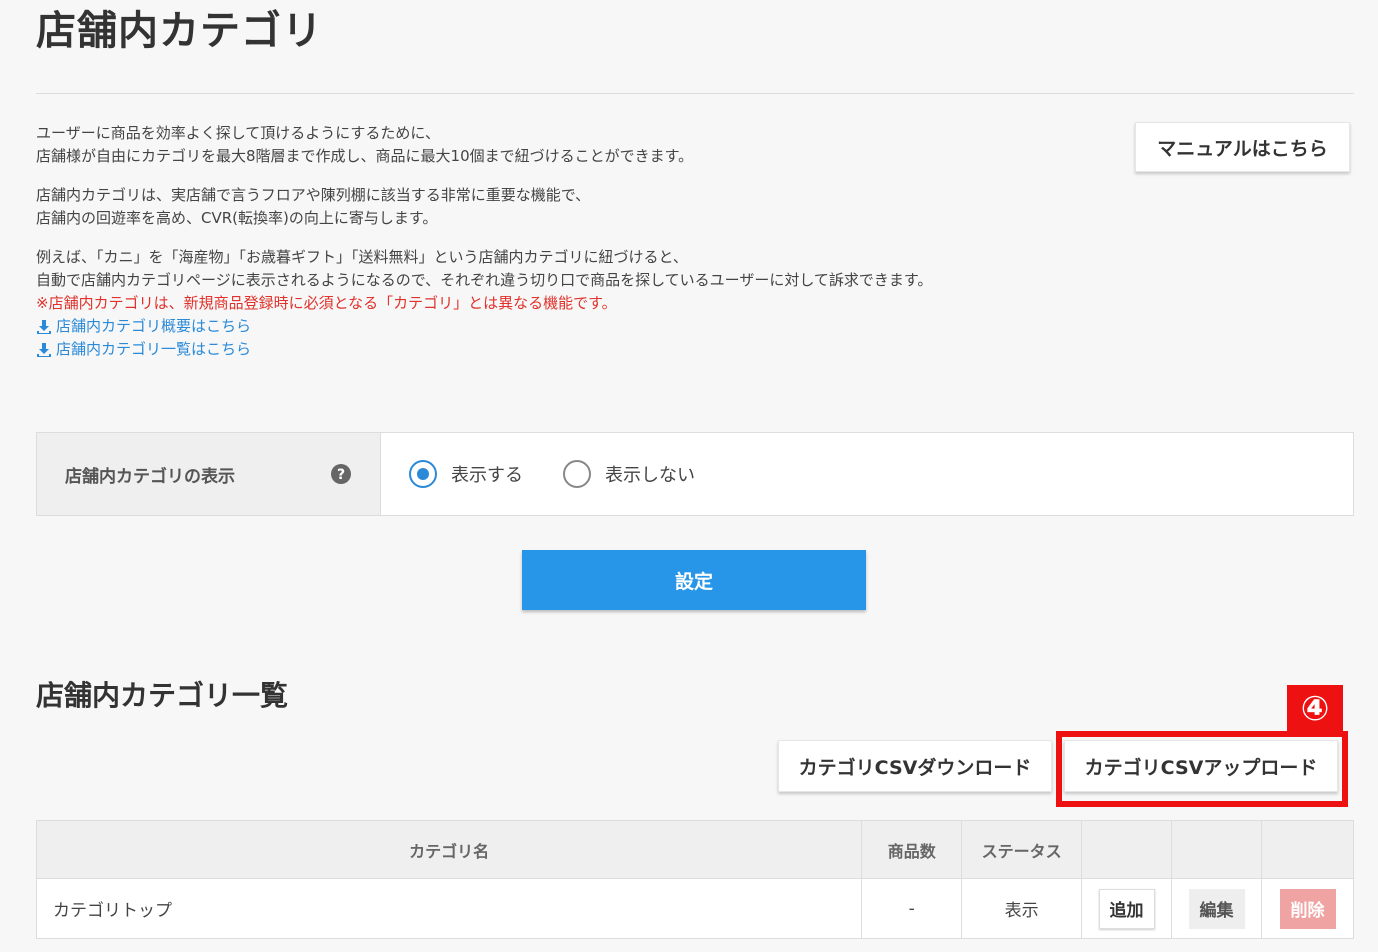 The height and width of the screenshot is (952, 1378). Describe the element at coordinates (449, 908) in the screenshot. I see `category-name-cell: カテゴリトップ` at that location.